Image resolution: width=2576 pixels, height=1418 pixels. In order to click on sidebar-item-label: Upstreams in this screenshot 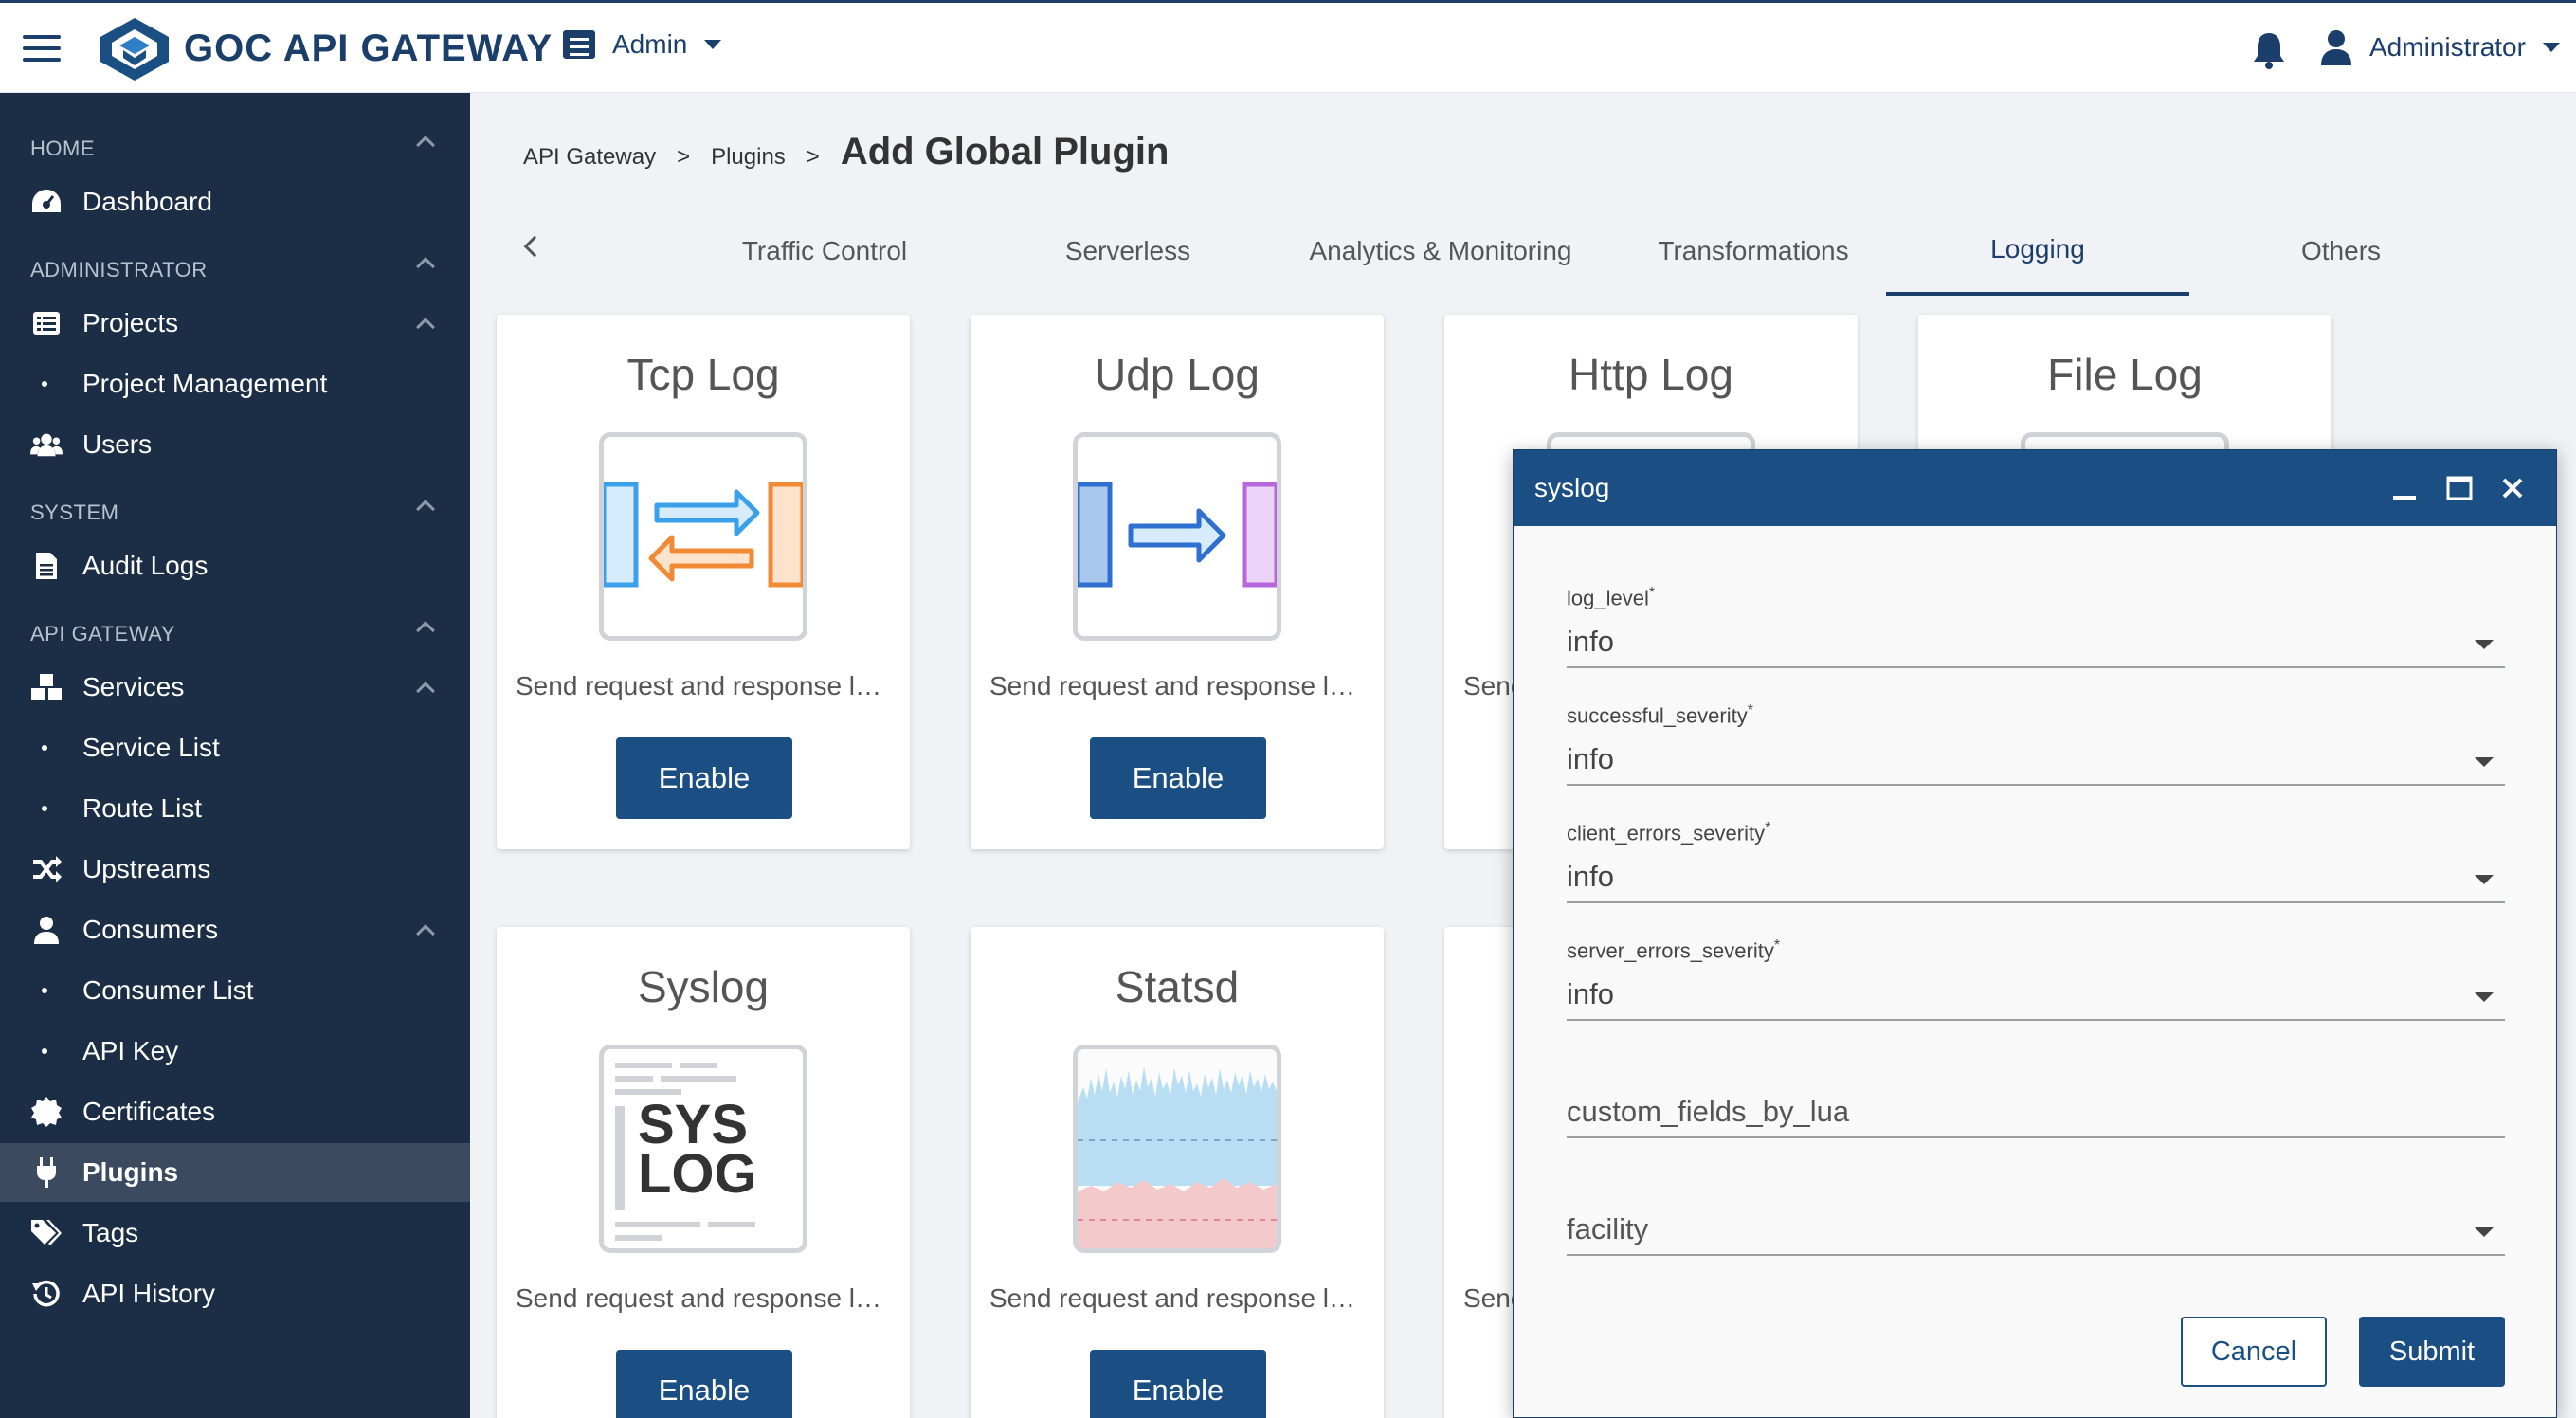, I will do `click(146, 868)`.